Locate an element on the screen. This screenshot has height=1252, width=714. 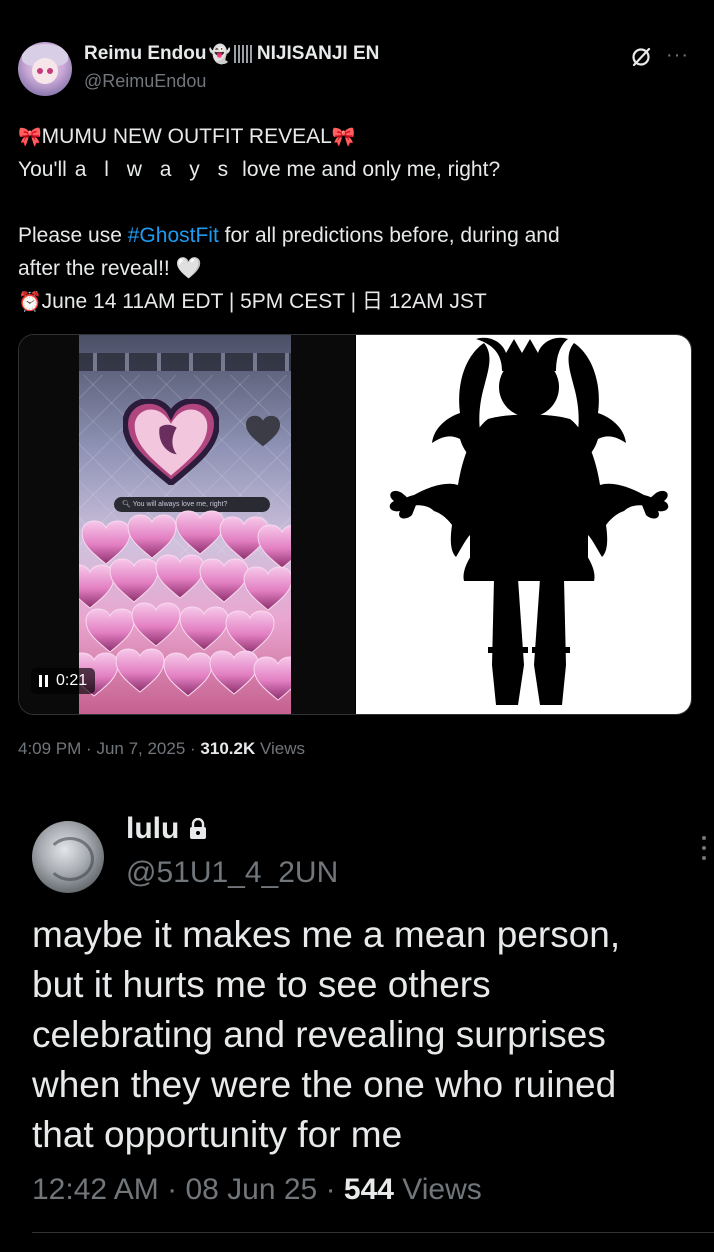
author-affiliation: NIJISANJI EN is located at coordinates (318, 53).